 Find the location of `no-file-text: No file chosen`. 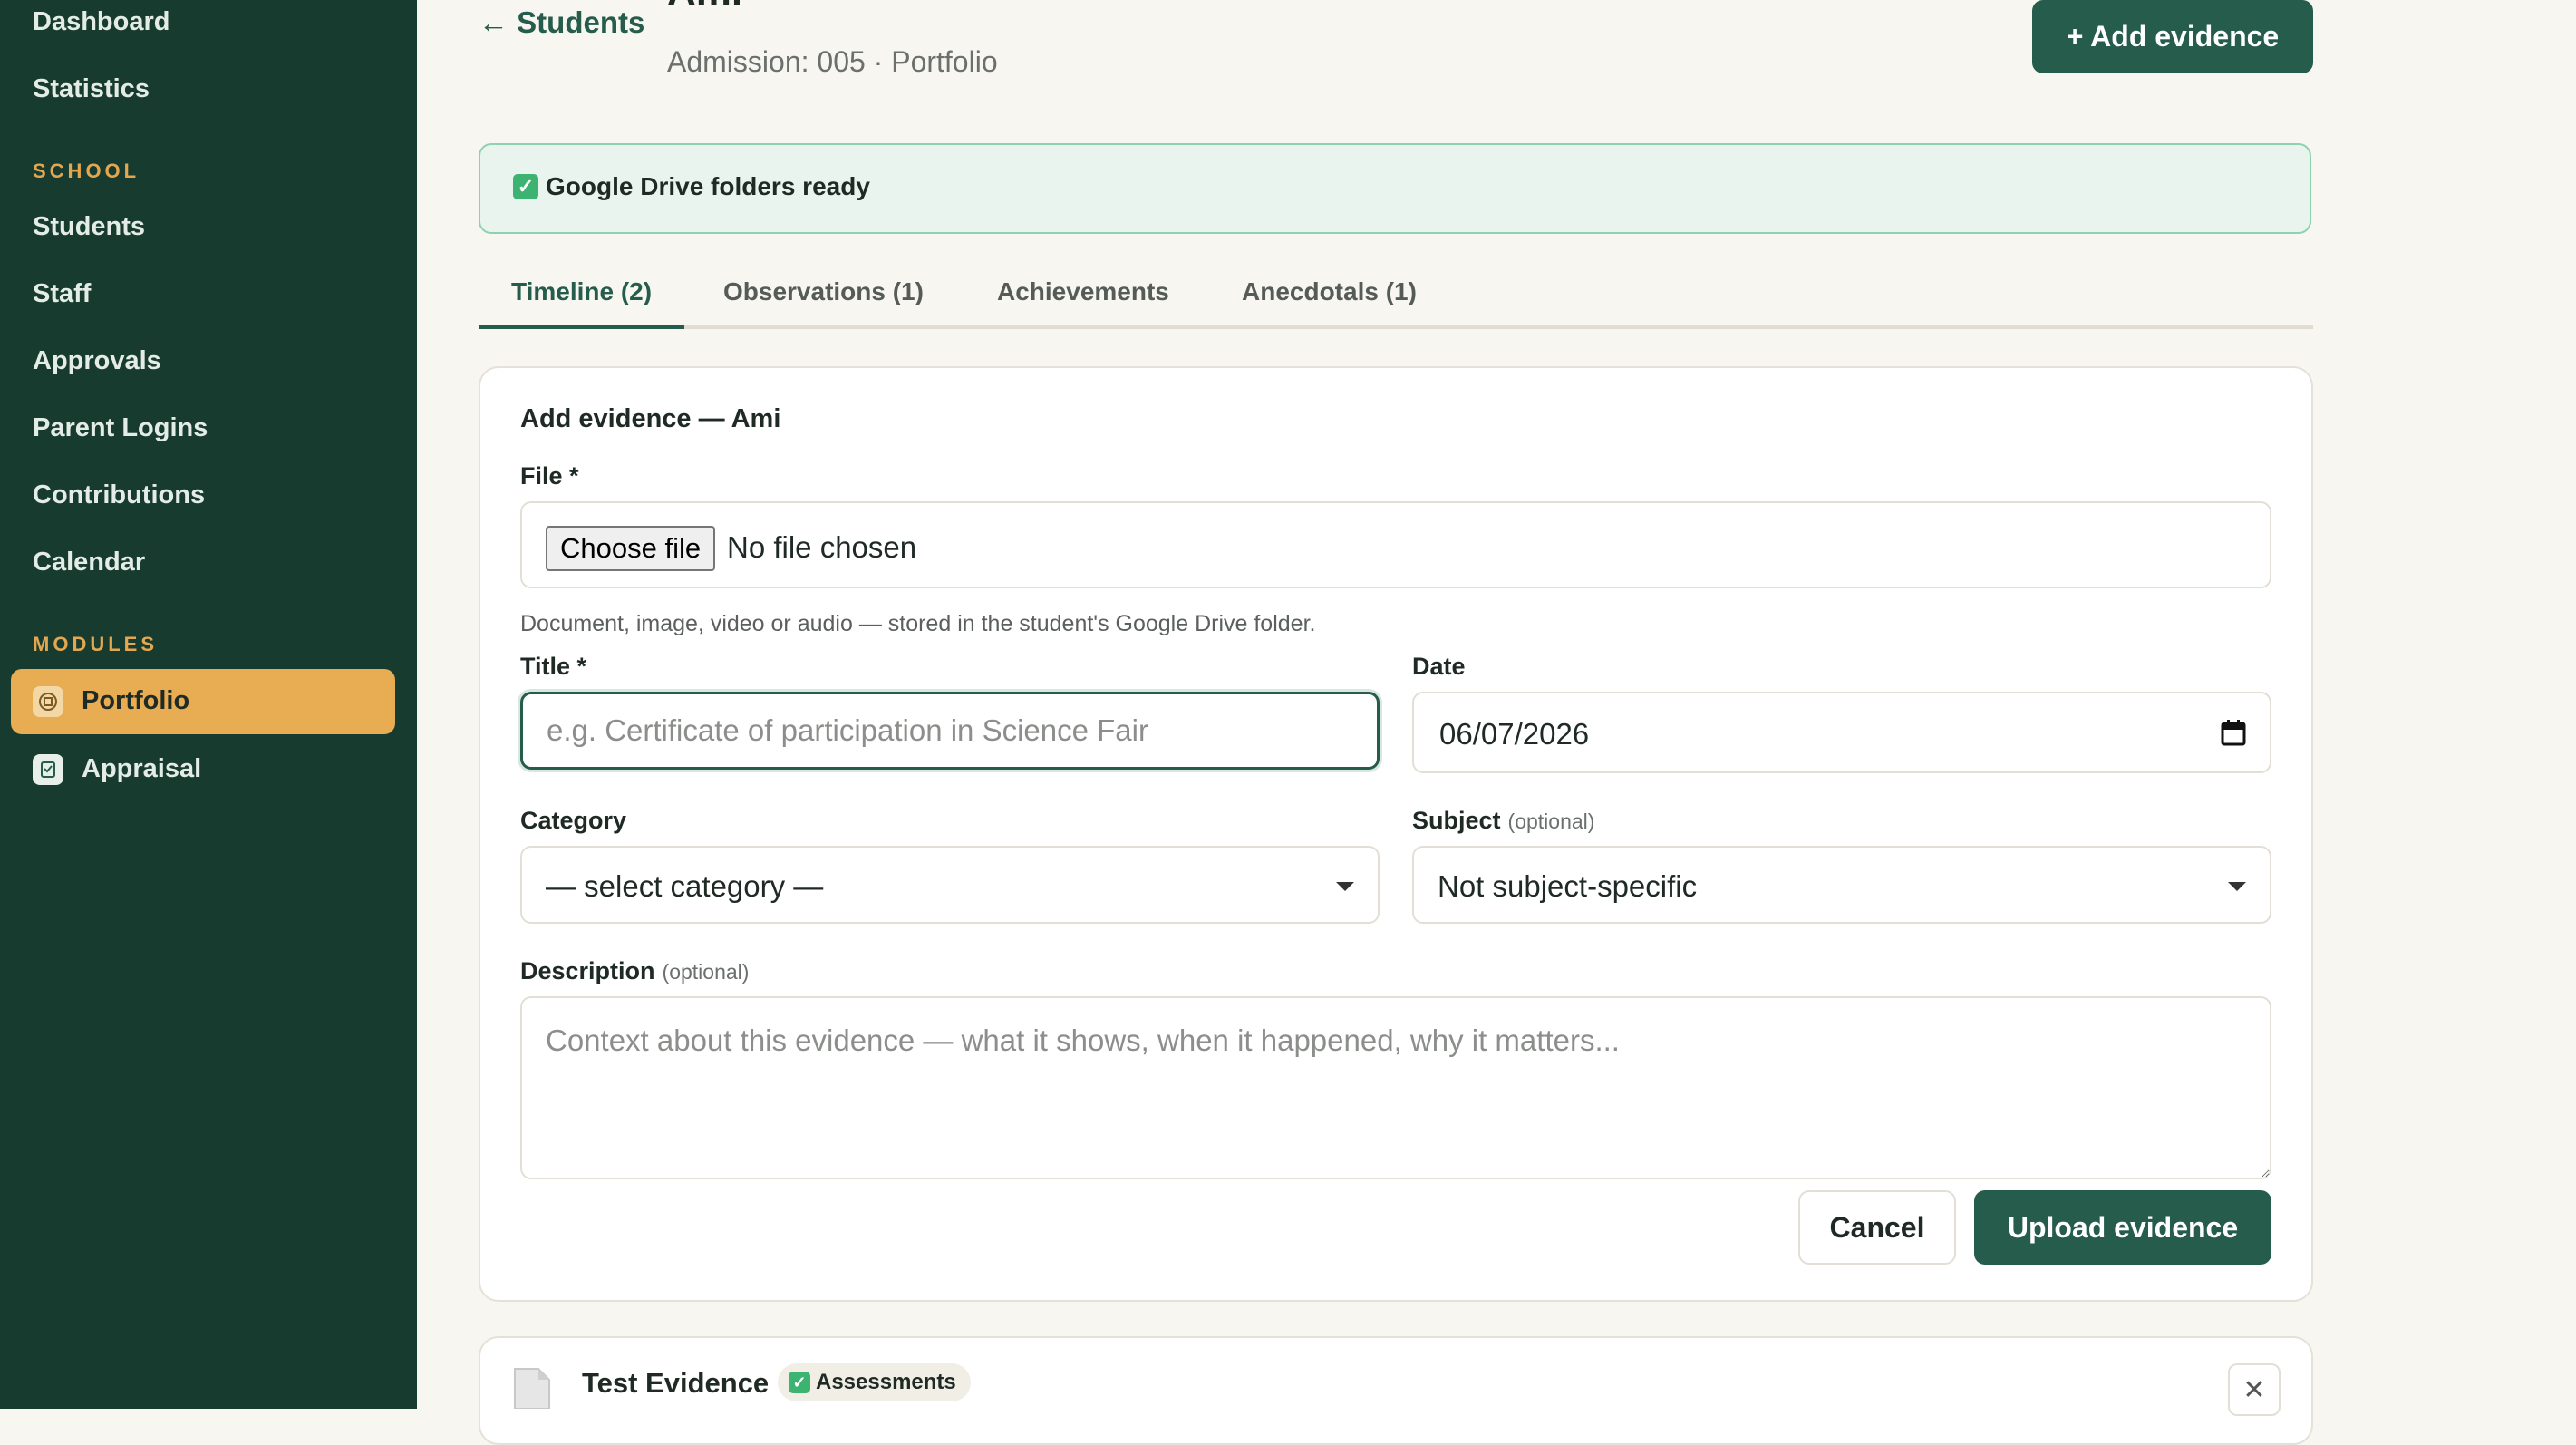

no-file-text: No file chosen is located at coordinates (822, 547).